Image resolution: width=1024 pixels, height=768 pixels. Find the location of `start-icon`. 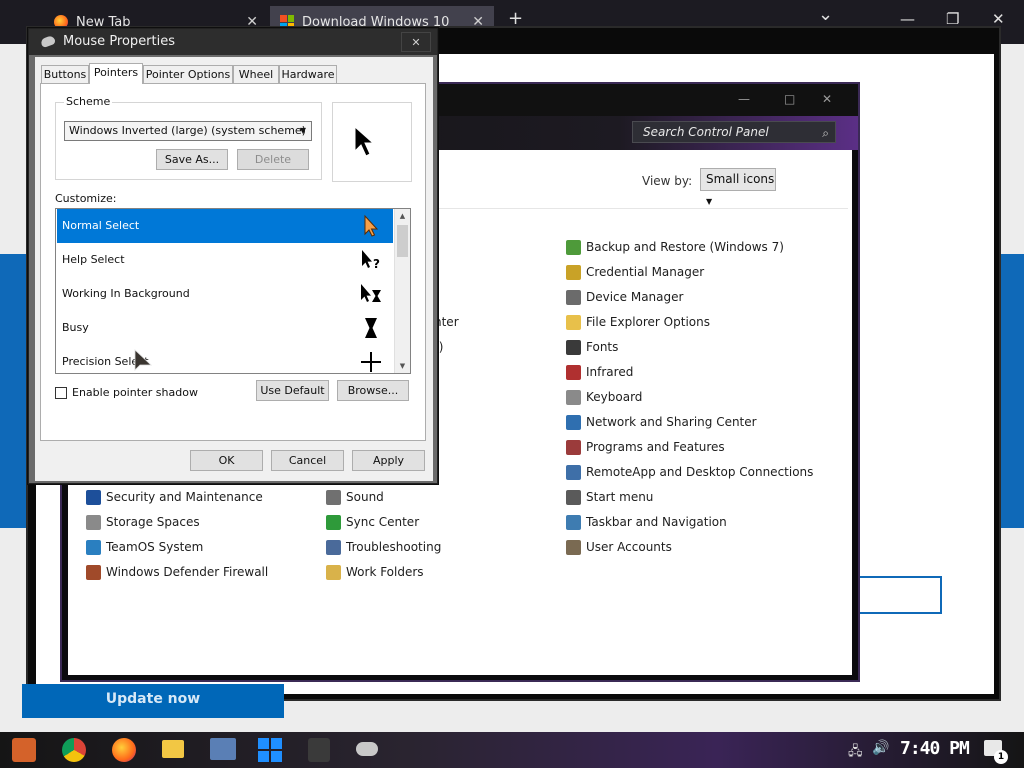

start-icon is located at coordinates (24, 750).